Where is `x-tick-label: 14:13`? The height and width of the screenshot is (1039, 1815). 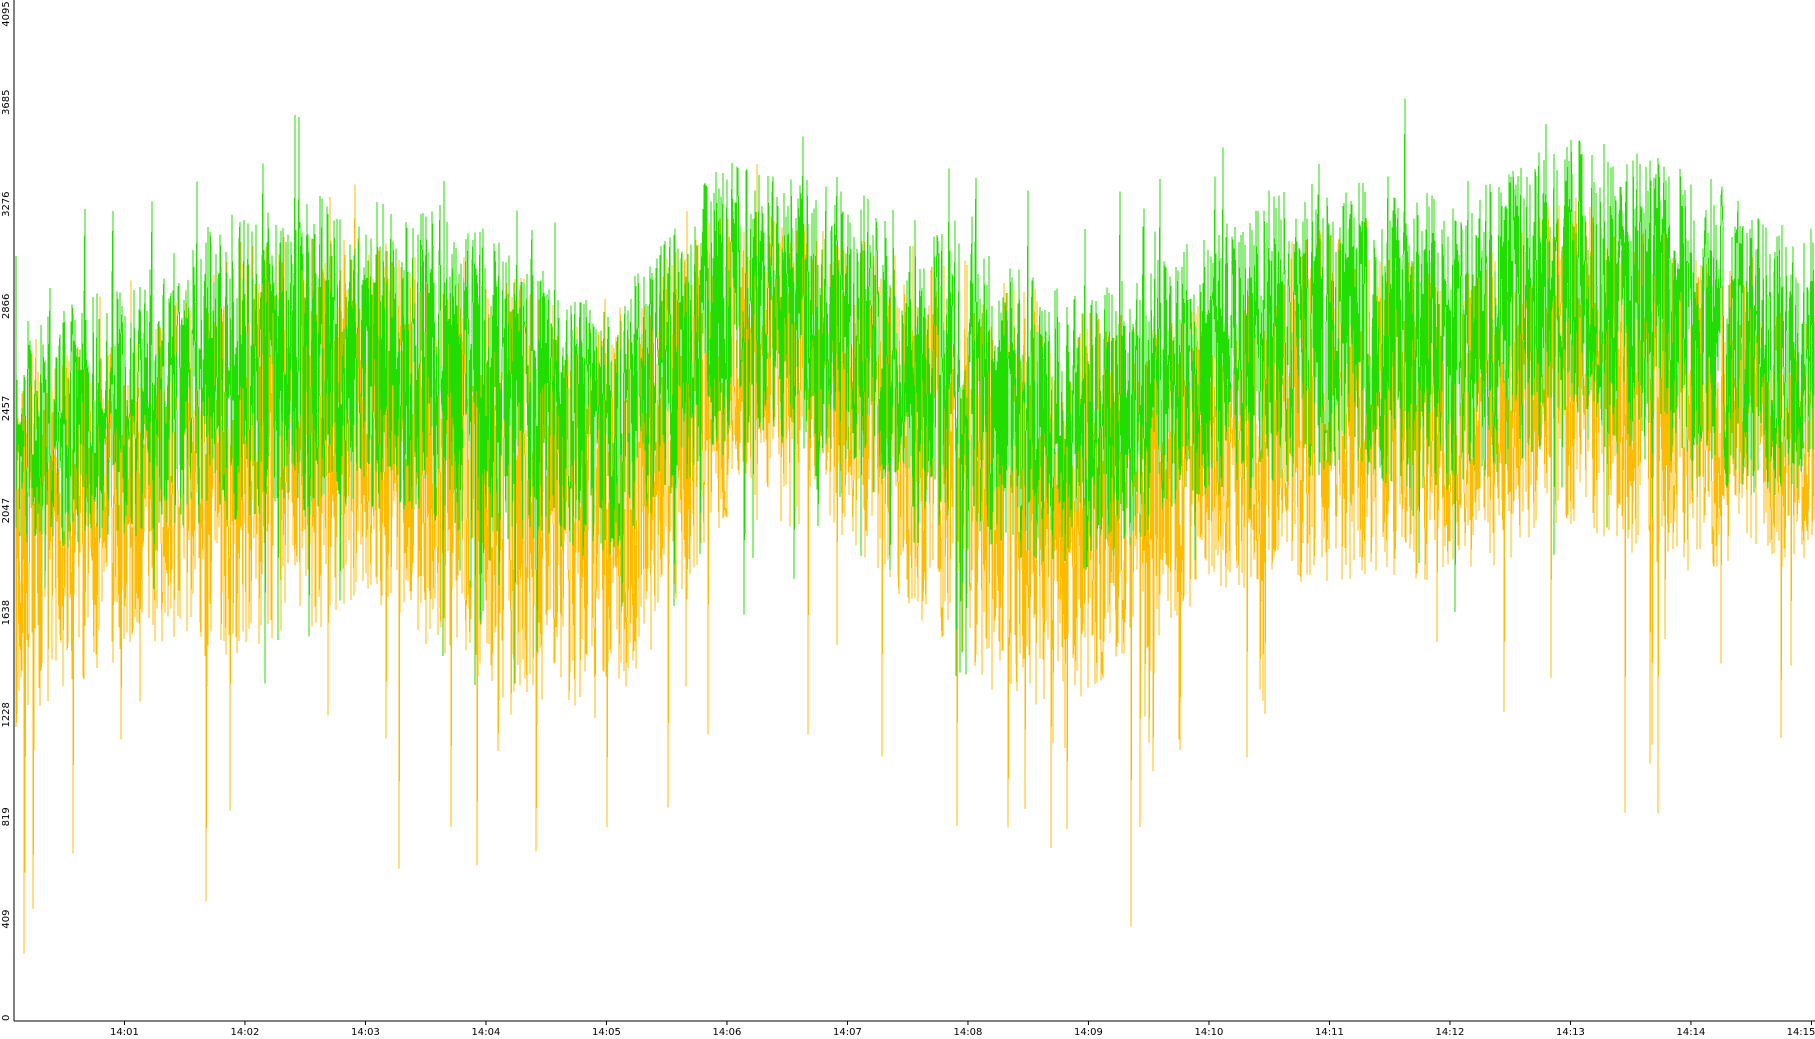
x-tick-label: 14:13 is located at coordinates (1570, 1032).